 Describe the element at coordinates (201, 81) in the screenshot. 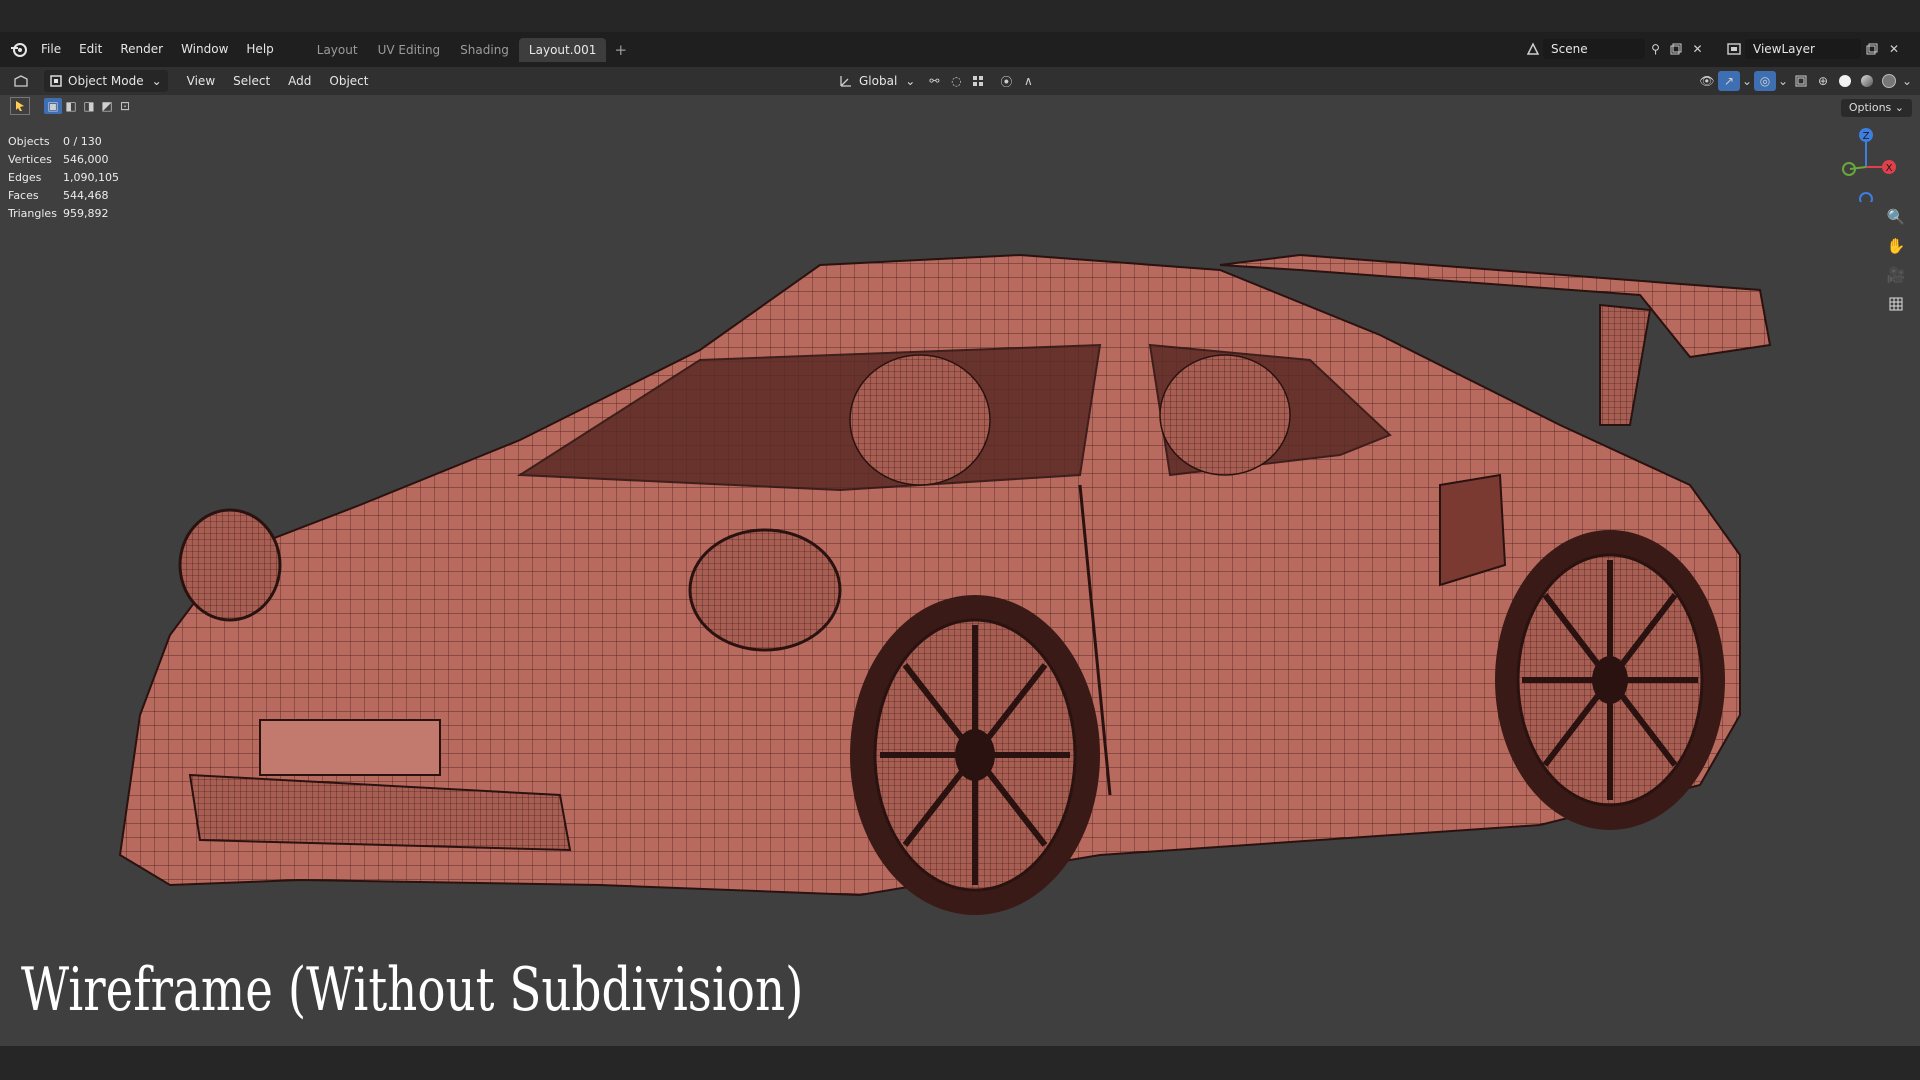

I see `menu-view: View` at that location.